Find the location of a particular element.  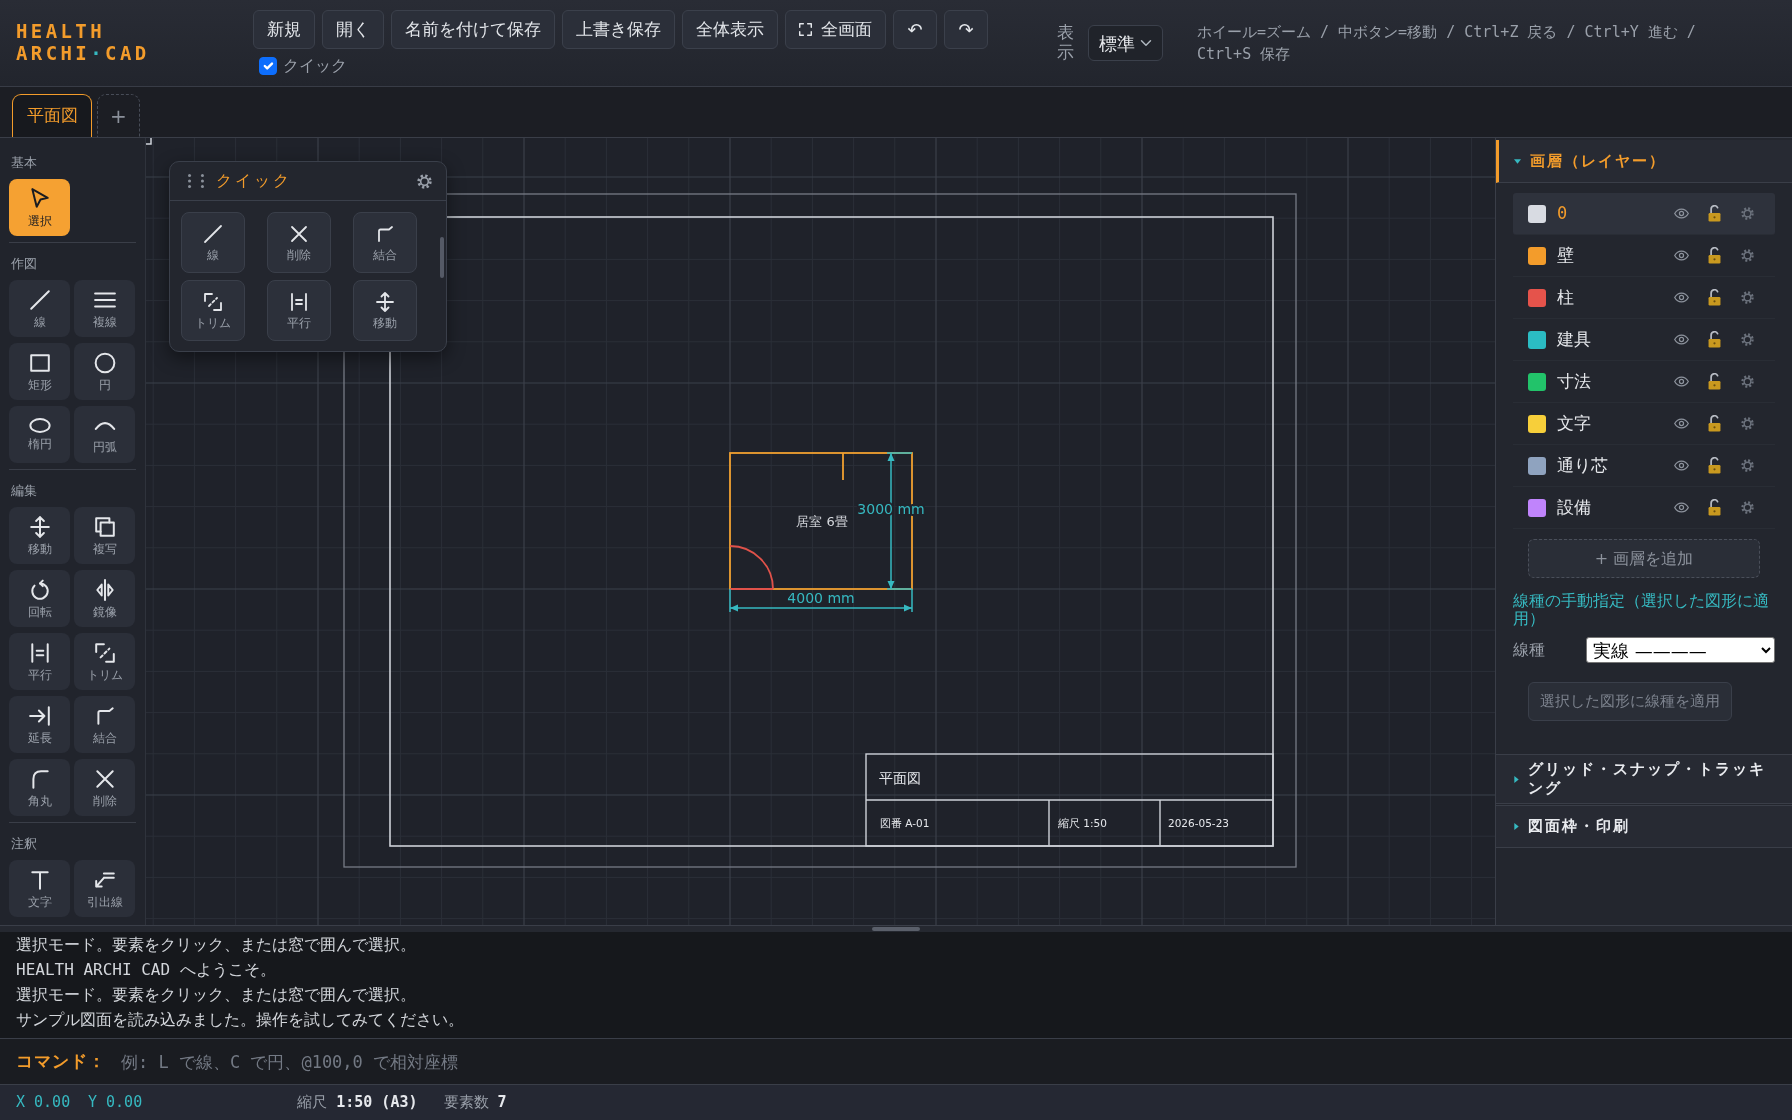

tool-button: トリム is located at coordinates (104, 661).